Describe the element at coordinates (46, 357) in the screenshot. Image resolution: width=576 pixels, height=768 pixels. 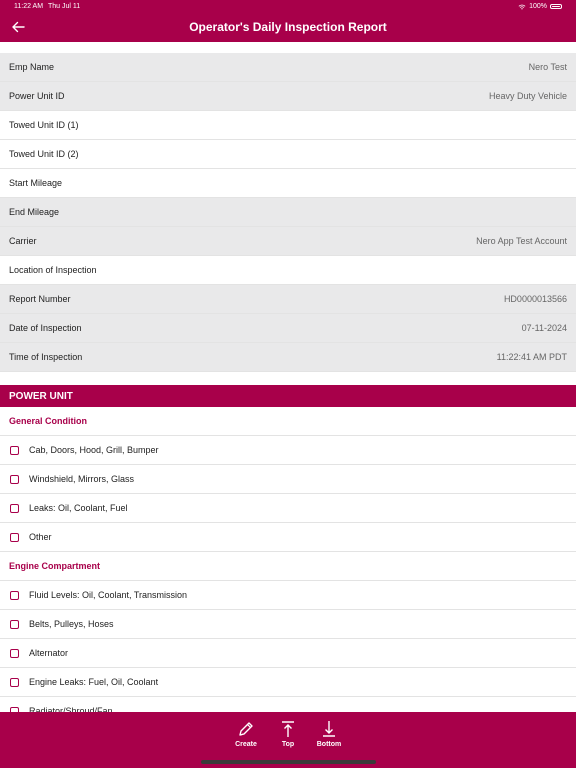
I see `field-label: Time of Inspection` at that location.